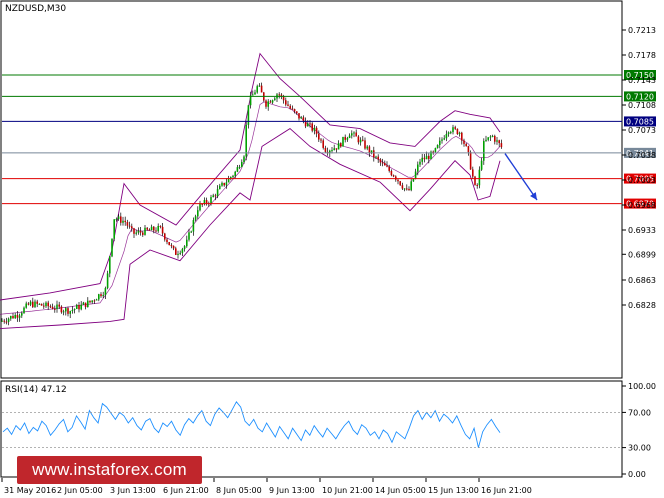 This screenshot has height=498, width=664. I want to click on time-tick-label: 15 Jun 13:00, so click(453, 490).